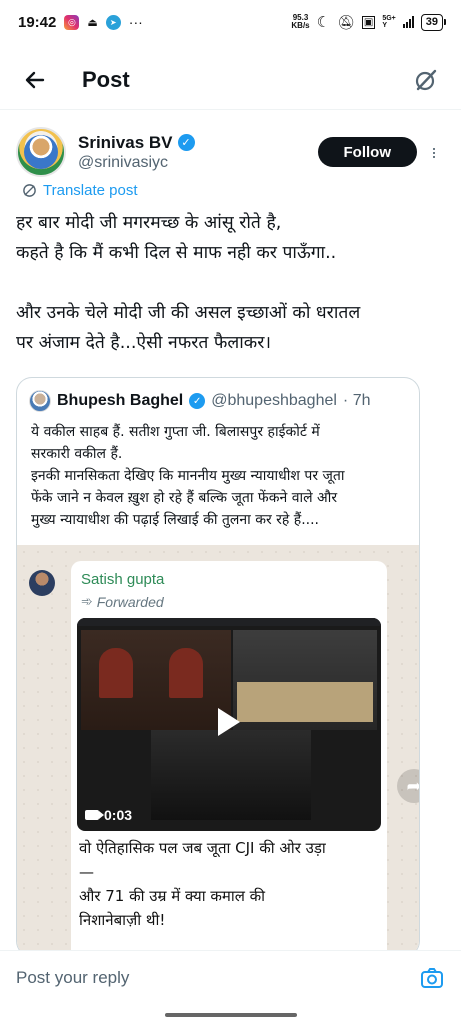 The image size is (461, 1024). Describe the element at coordinates (346, 21) in the screenshot. I see `mute-icon: 🔕︎` at that location.